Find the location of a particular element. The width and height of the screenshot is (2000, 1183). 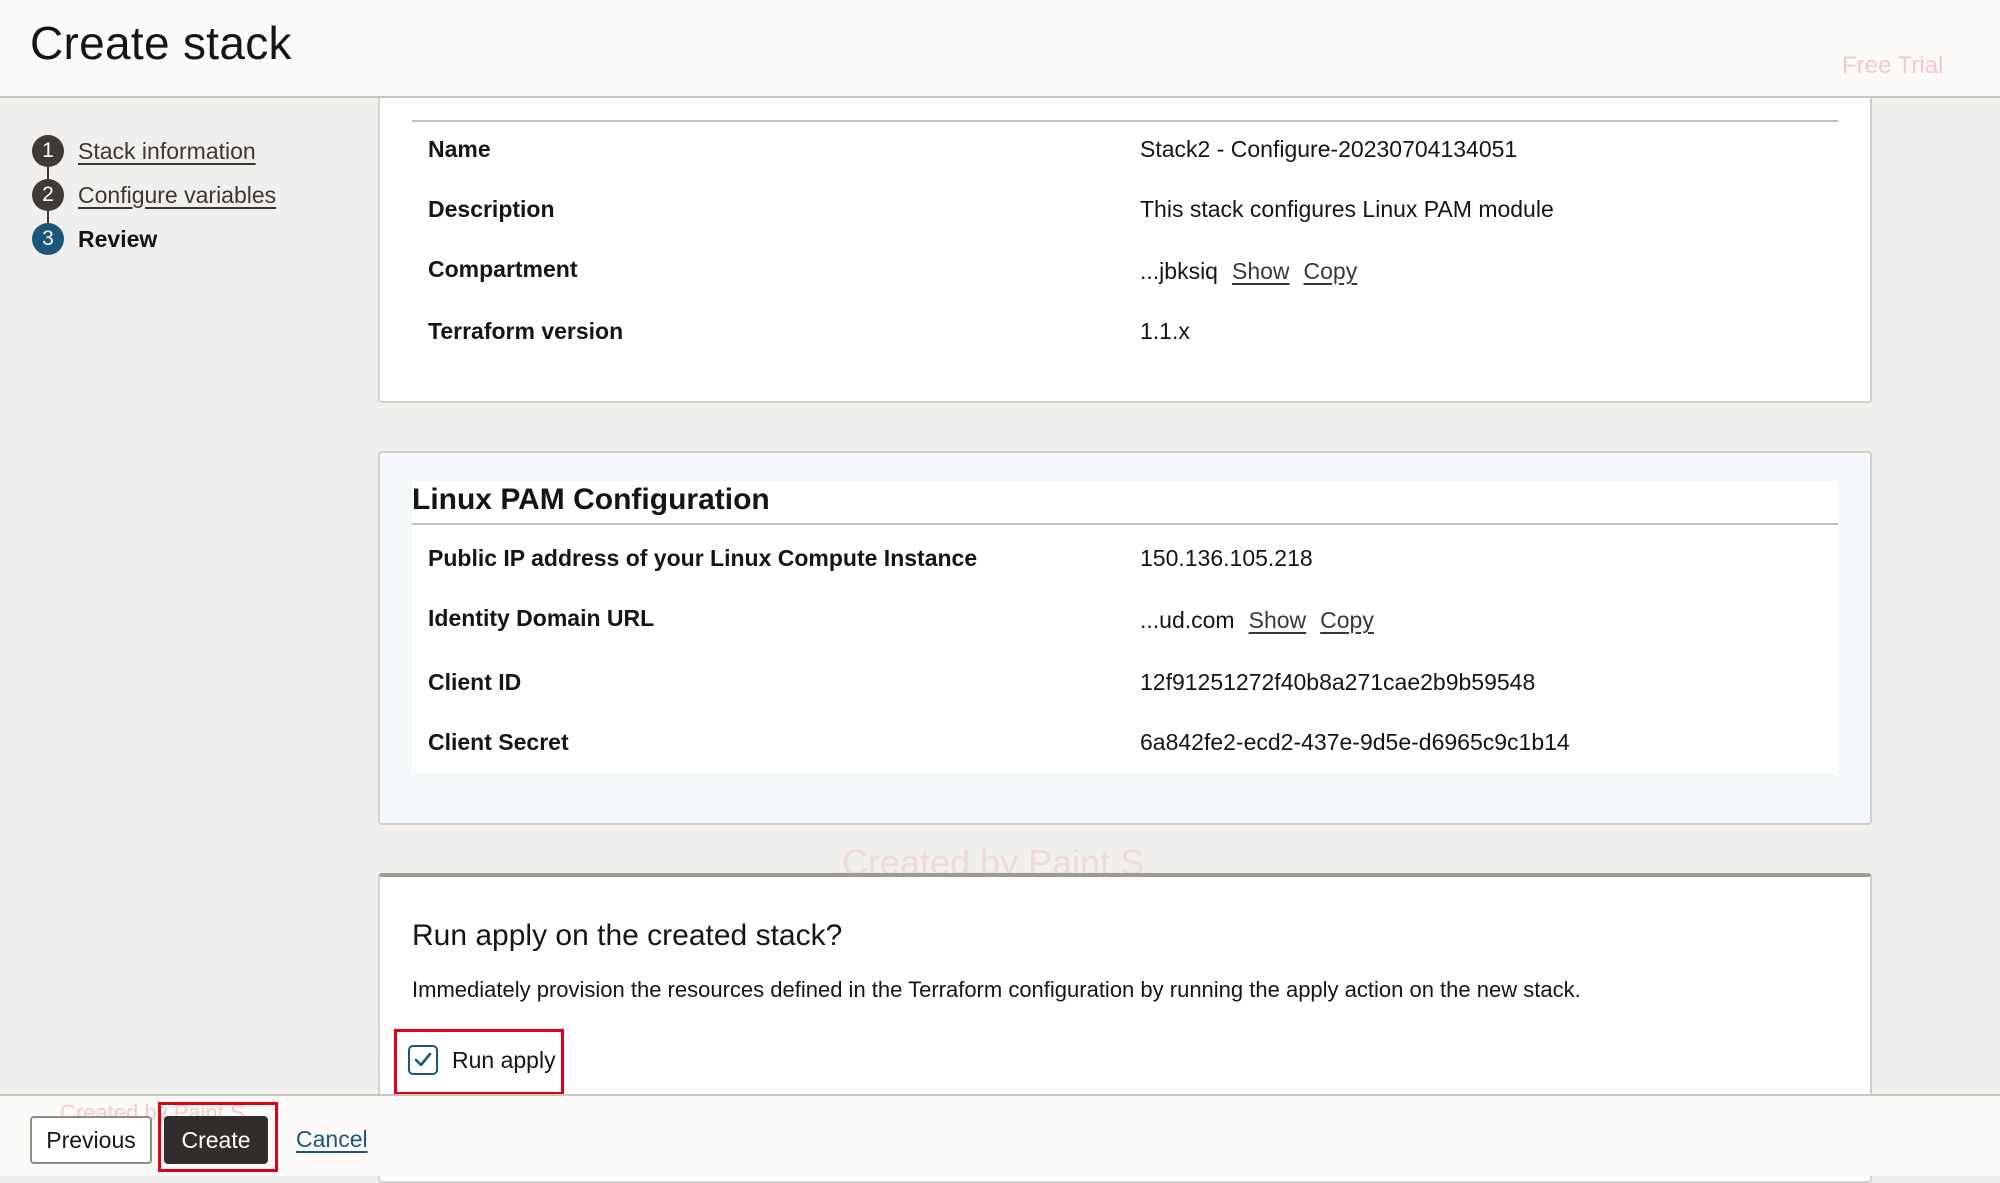

identity-domain-show-link: Show is located at coordinates (1278, 620).